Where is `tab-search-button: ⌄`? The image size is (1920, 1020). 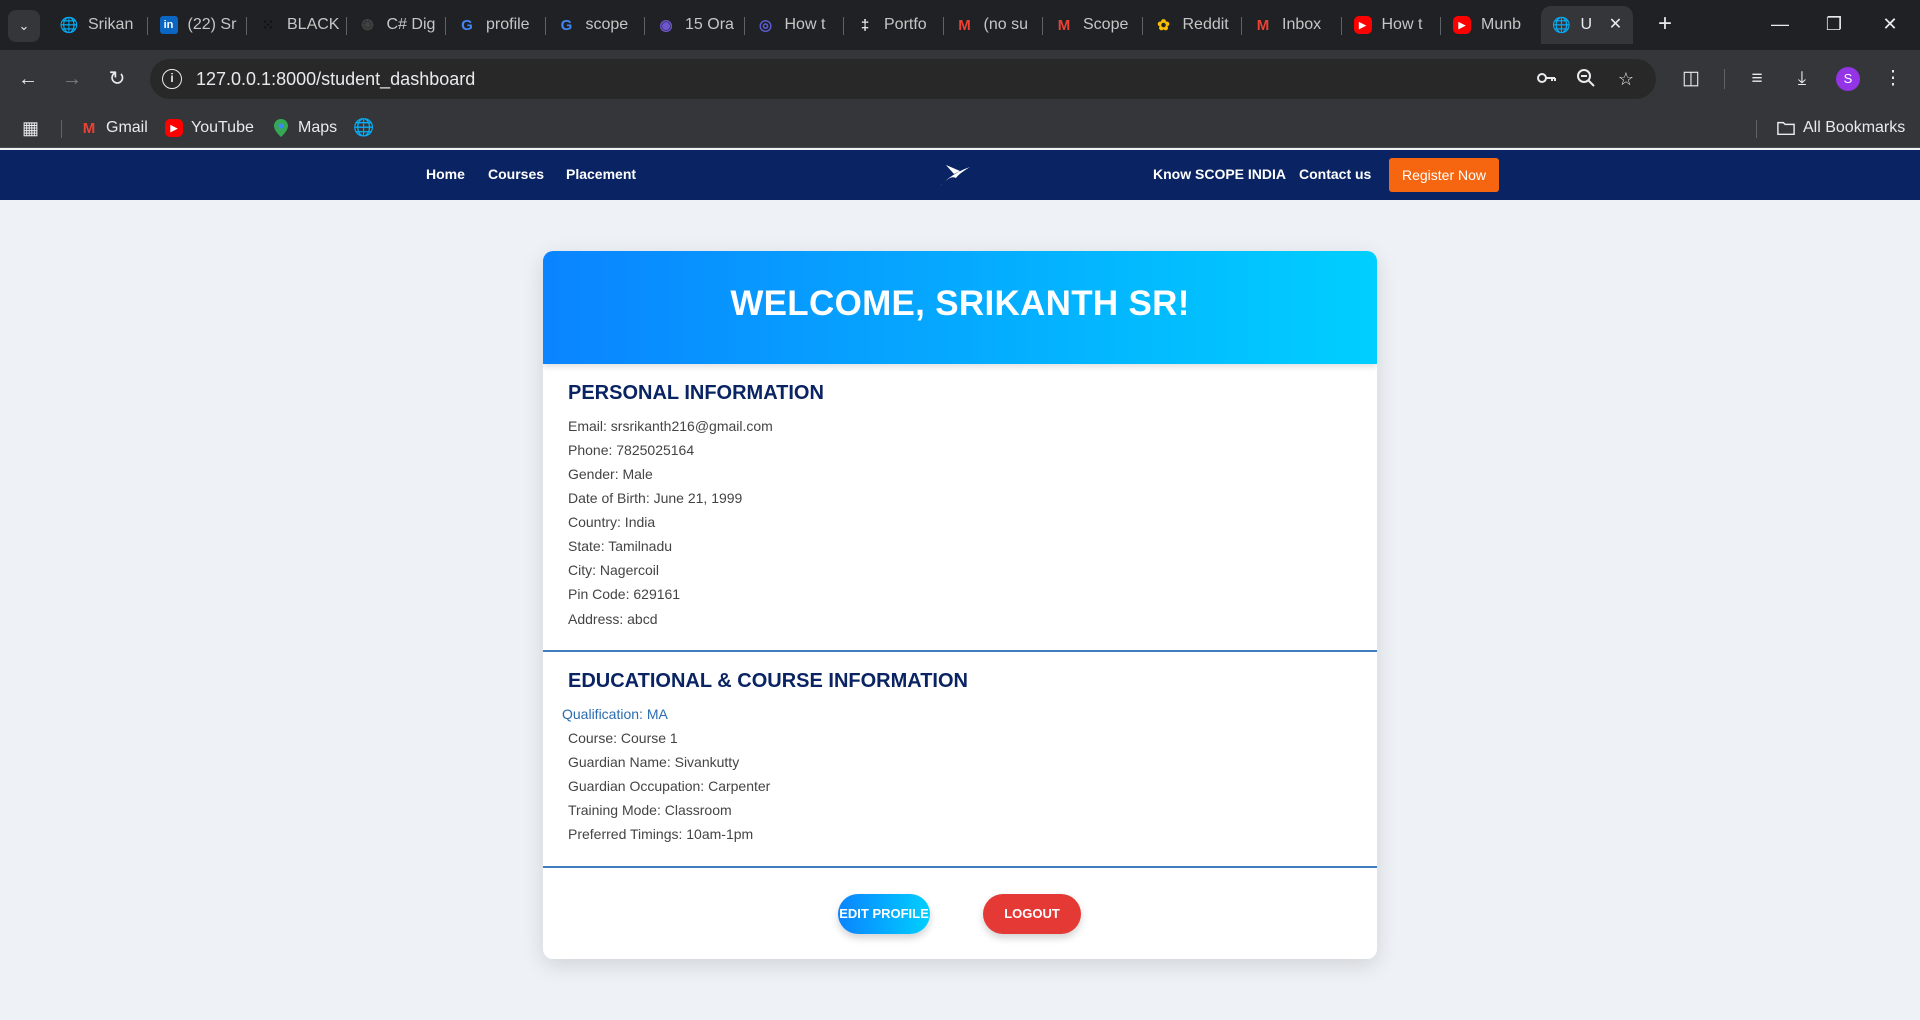 tab-search-button: ⌄ is located at coordinates (24, 26).